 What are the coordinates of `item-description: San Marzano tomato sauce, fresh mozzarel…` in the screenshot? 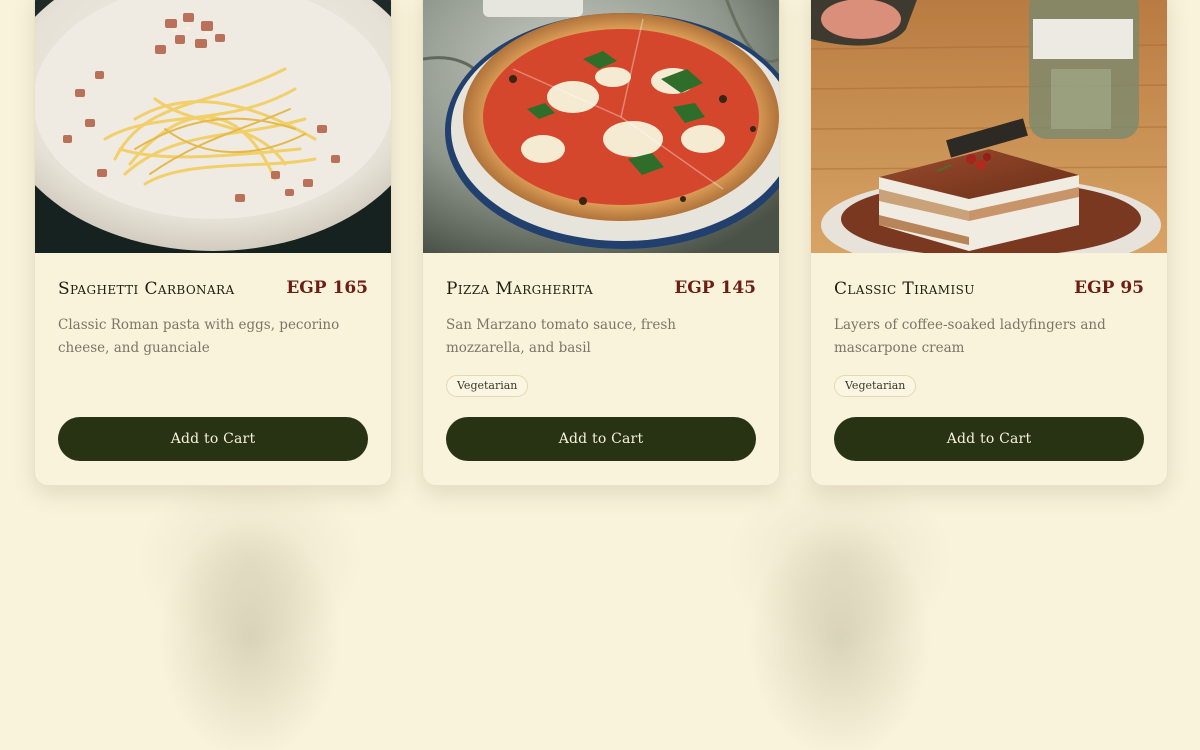 It's located at (561, 336).